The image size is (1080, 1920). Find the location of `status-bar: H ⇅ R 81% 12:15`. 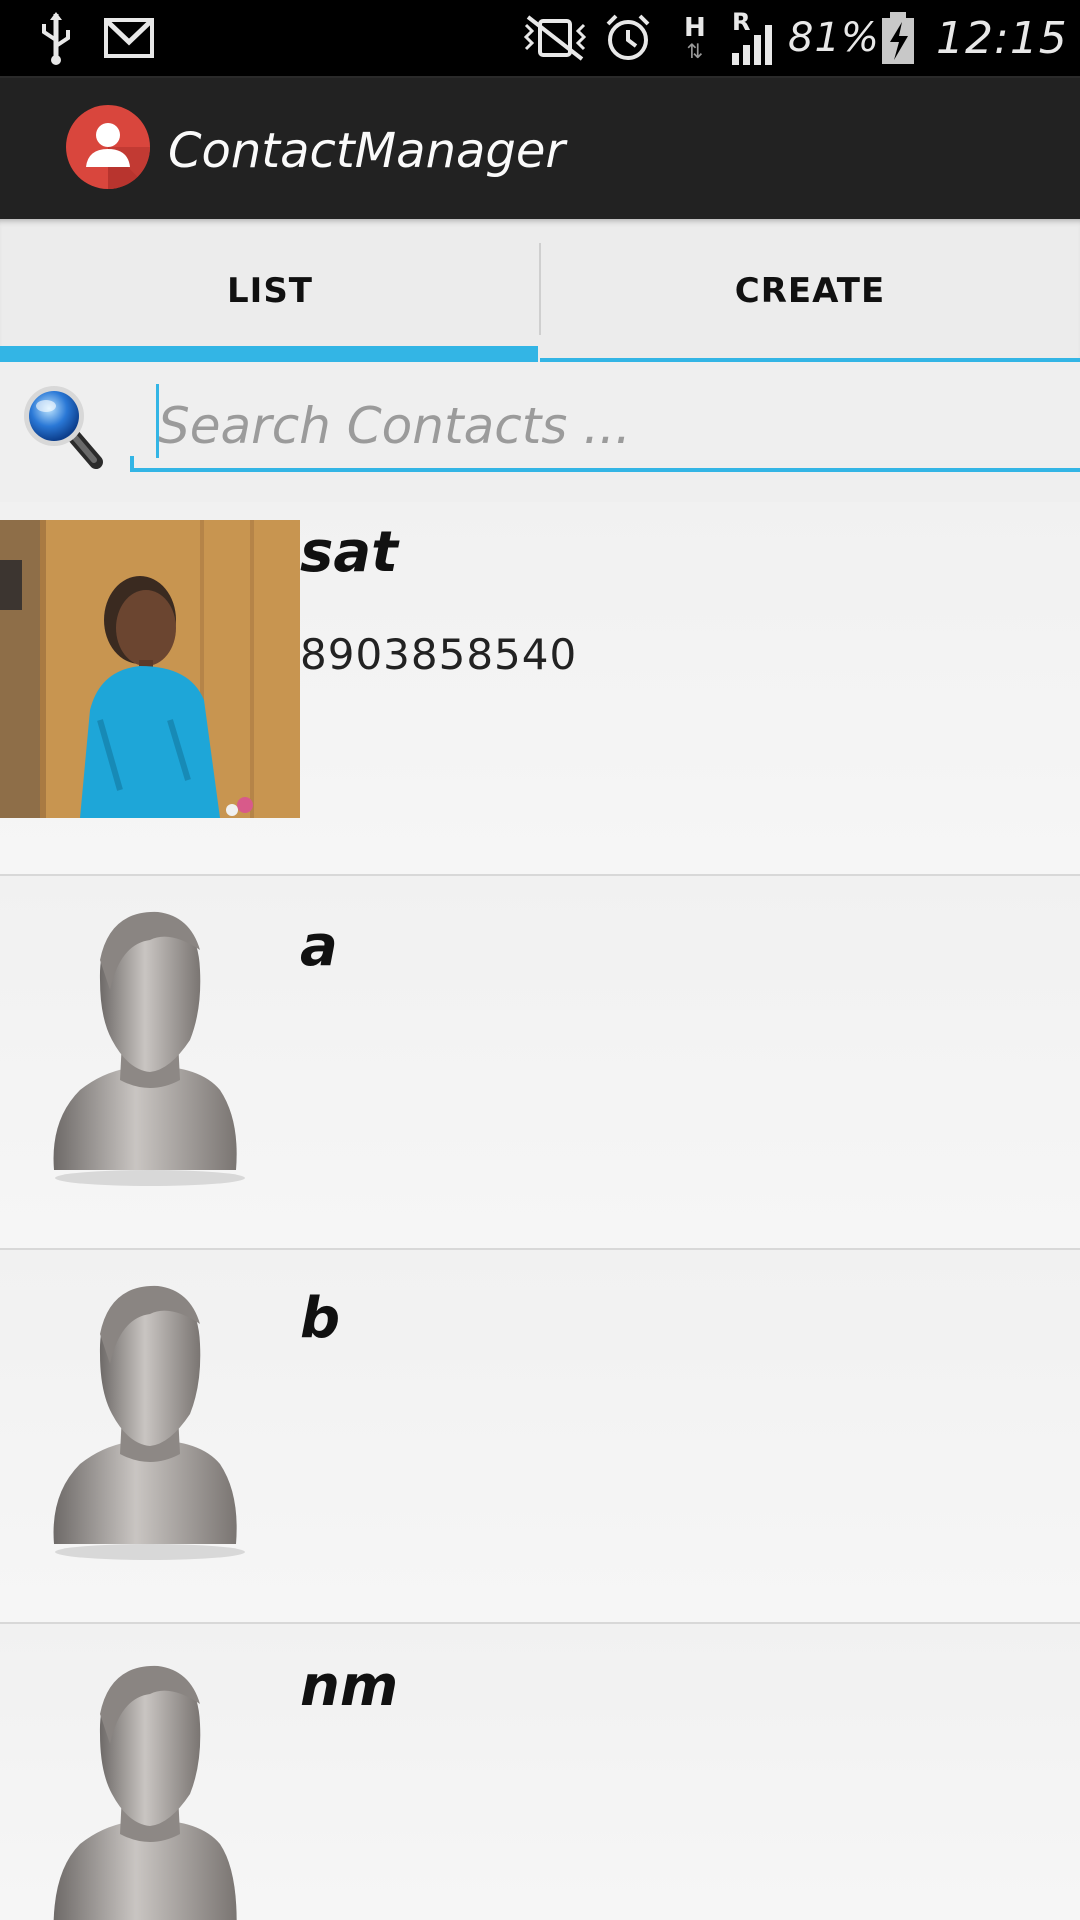

status-bar: H ⇅ R 81% 12:15 is located at coordinates (540, 38).